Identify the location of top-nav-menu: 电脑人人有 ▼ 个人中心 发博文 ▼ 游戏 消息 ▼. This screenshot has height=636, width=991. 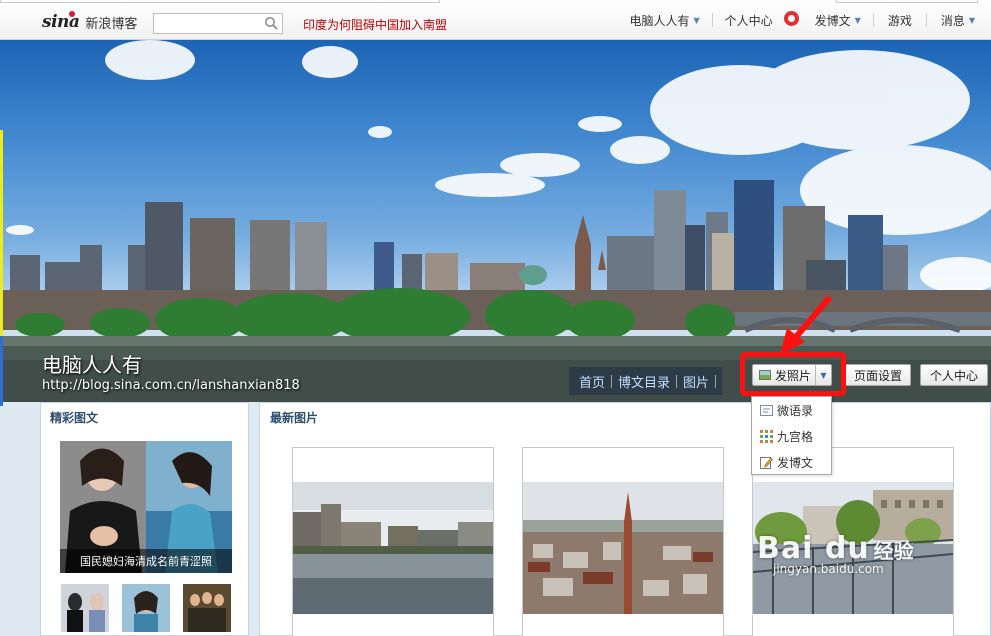
(804, 20).